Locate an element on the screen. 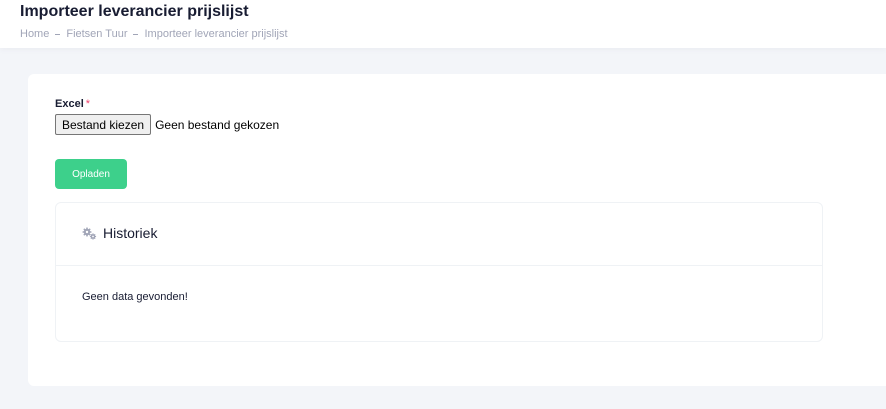  breadcrumb-item-home: Home is located at coordinates (34, 34).